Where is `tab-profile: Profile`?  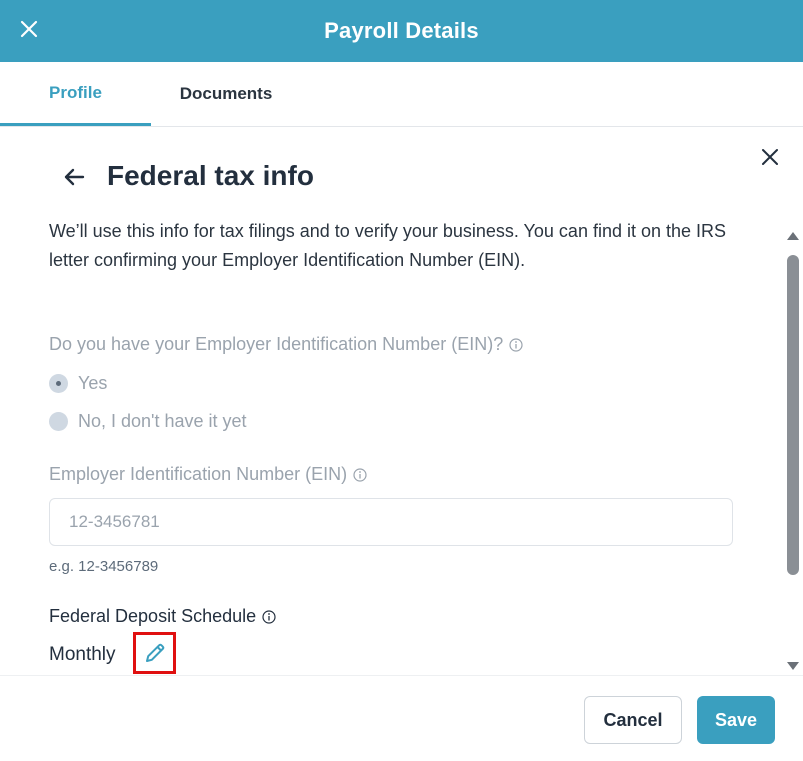 tab-profile: Profile is located at coordinates (75, 94).